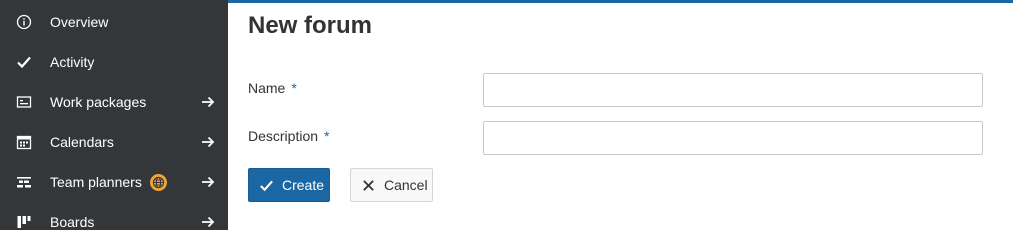  I want to click on name-input, so click(733, 90).